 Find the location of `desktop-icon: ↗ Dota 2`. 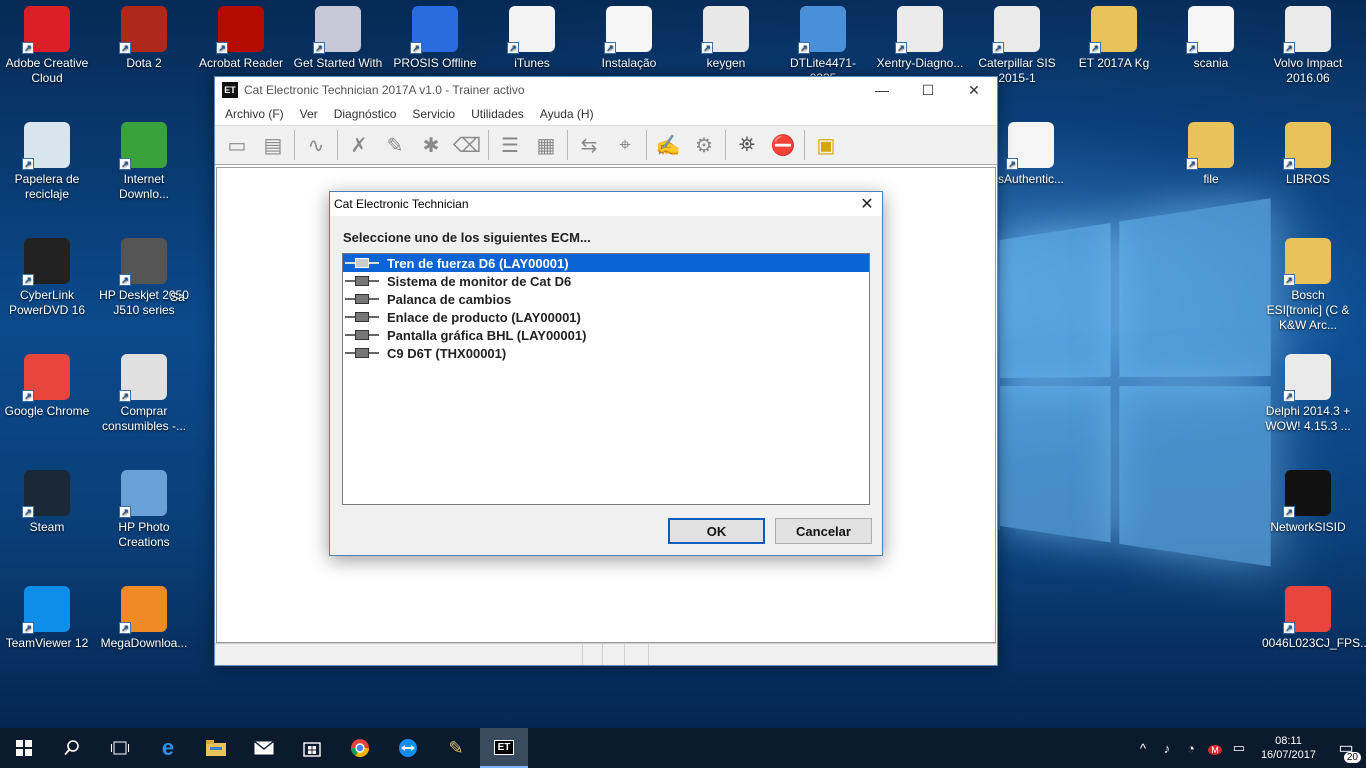

desktop-icon: ↗ Dota 2 is located at coordinates (144, 35).